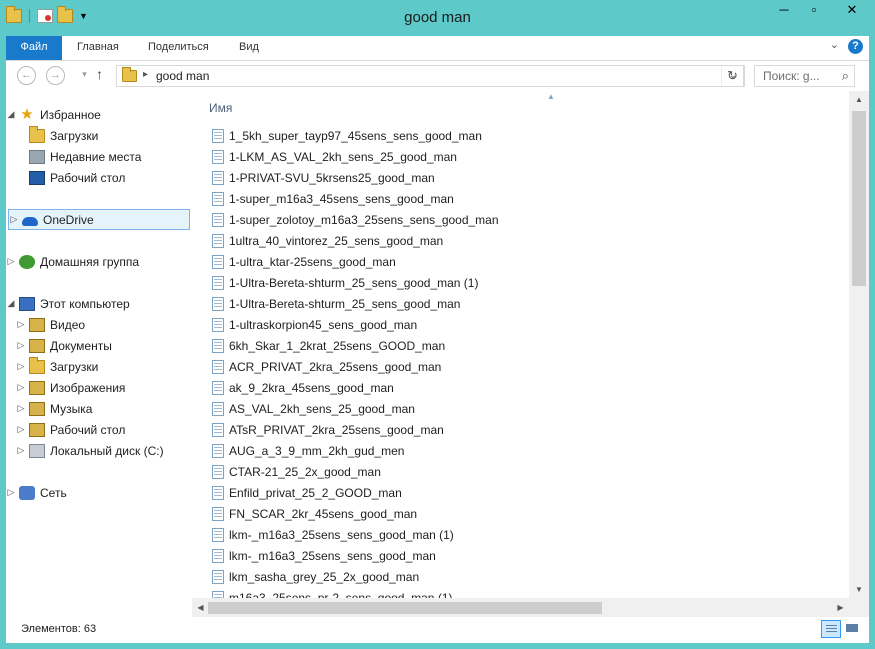 The image size is (875, 649). I want to click on file-row: ak_9_2kra_45sens_good_man, so click(303, 387).